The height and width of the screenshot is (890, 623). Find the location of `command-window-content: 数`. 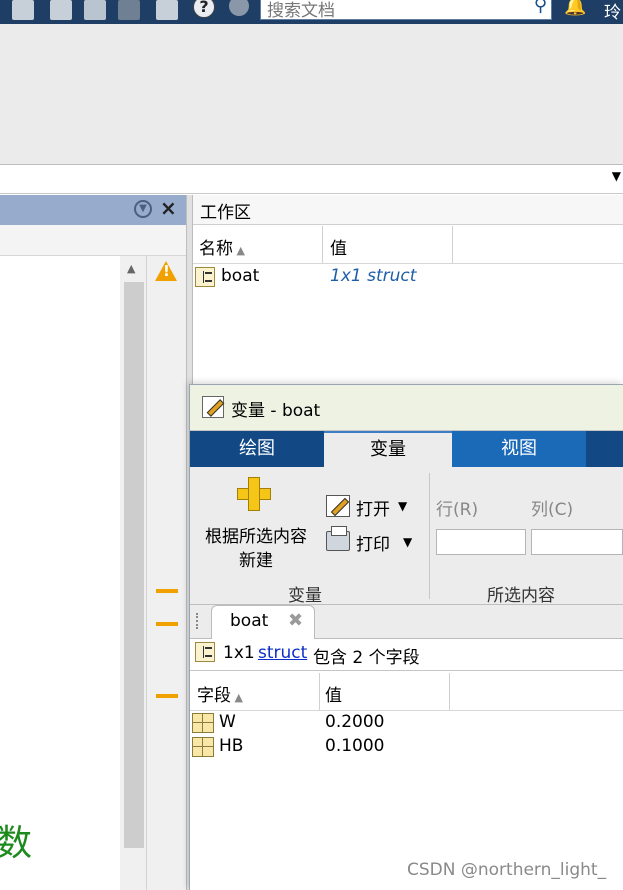

command-window-content: 数 is located at coordinates (60, 573).